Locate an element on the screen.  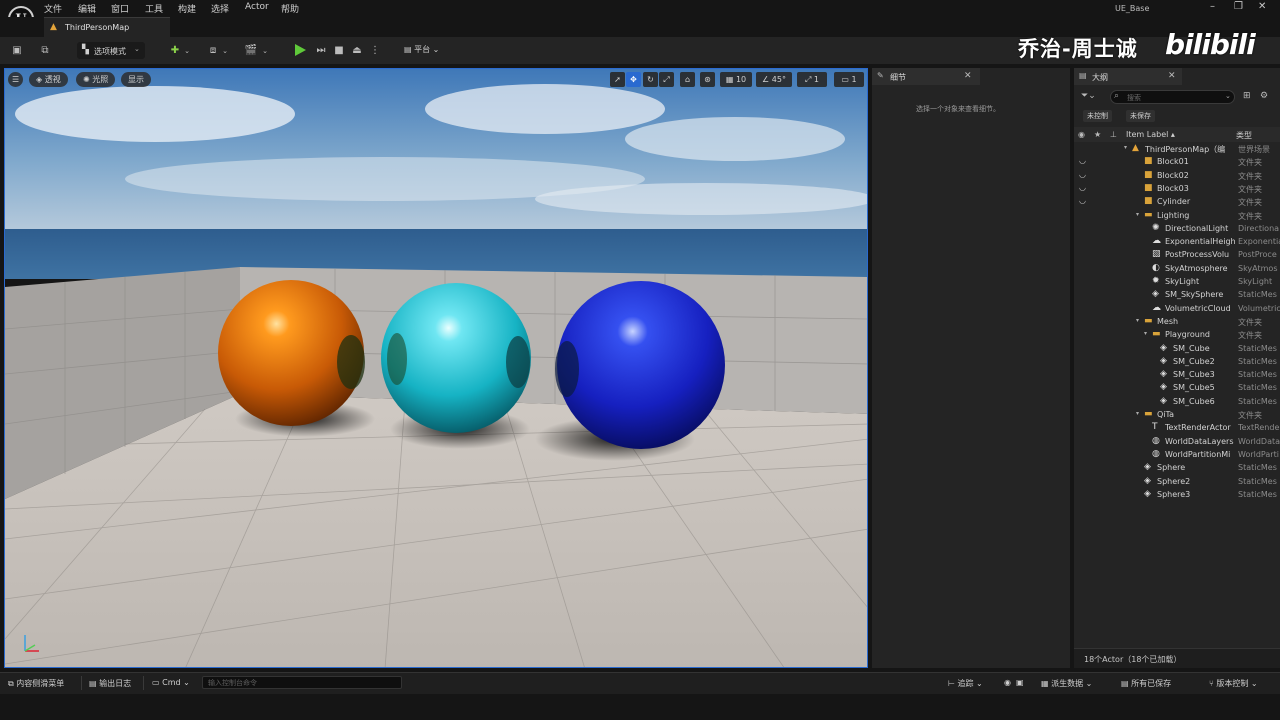
lit-button: ✺ 光照 is located at coordinates (96, 79).